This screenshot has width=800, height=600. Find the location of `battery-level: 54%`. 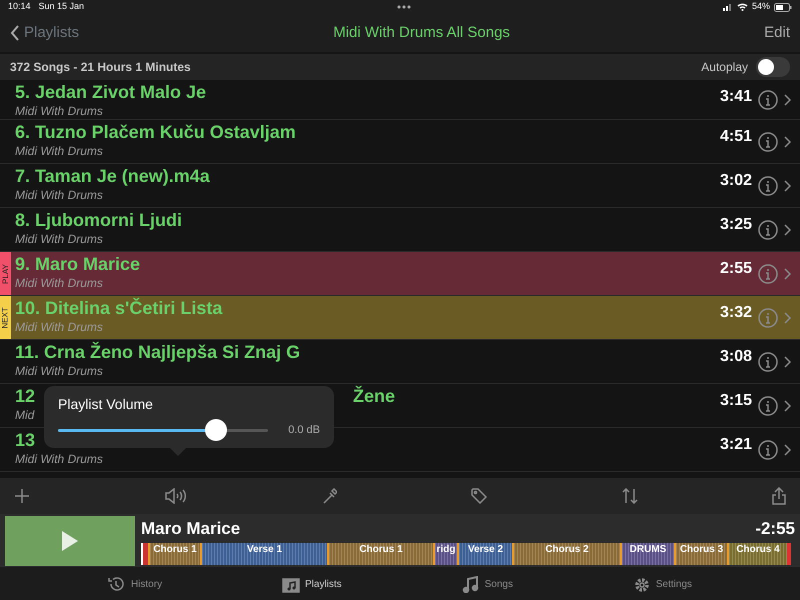

battery-level: 54% is located at coordinates (761, 7).